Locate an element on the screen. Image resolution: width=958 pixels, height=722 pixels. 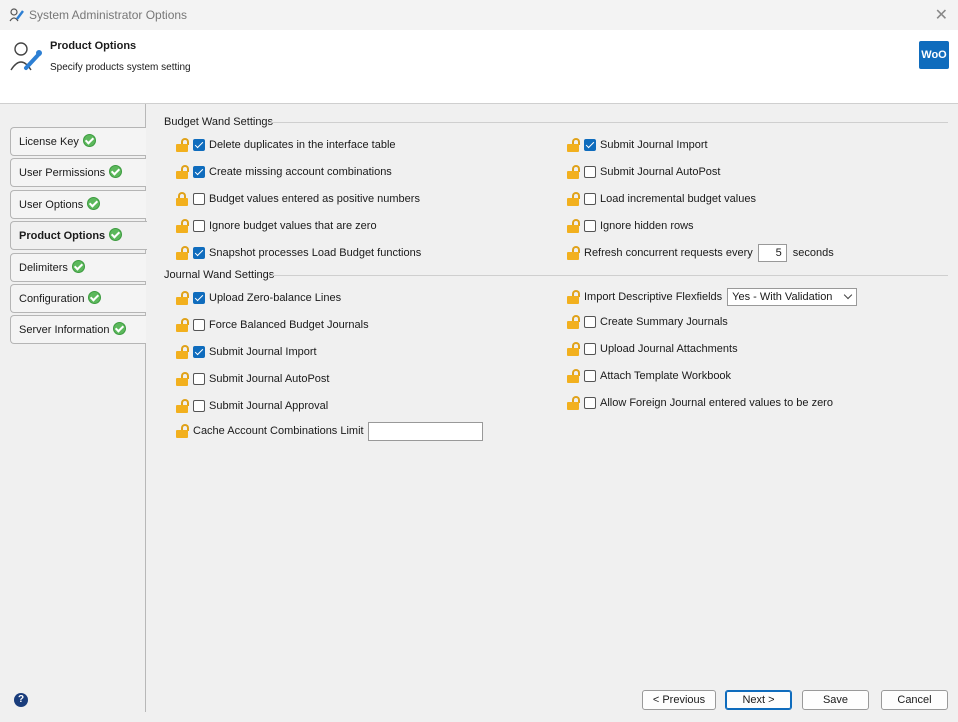
page-title: Product Options is located at coordinates (93, 46).